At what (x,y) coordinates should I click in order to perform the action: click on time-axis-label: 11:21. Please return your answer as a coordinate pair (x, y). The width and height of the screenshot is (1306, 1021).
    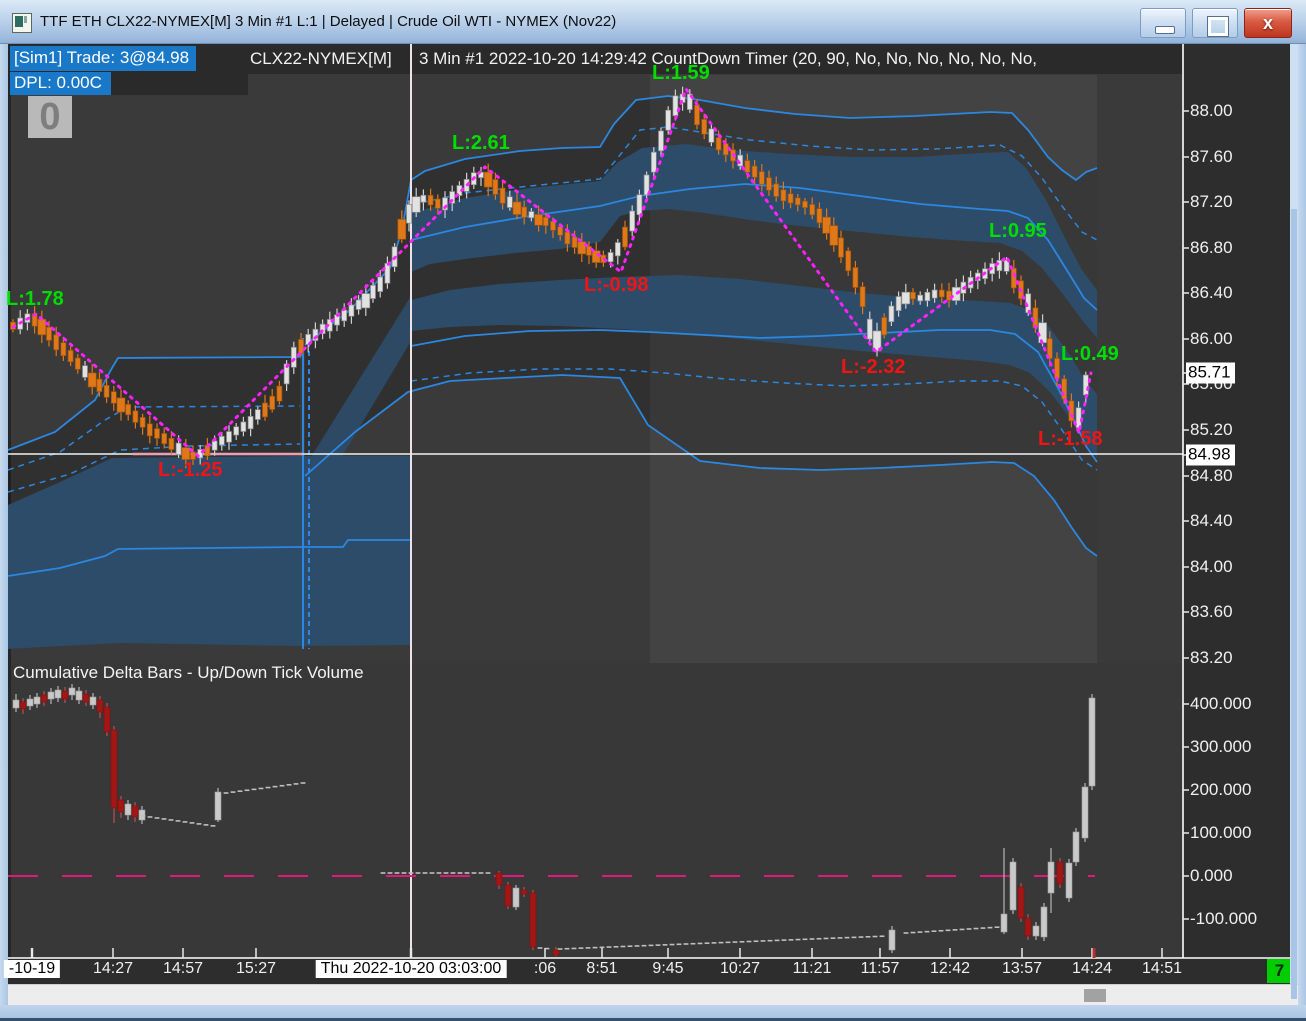
    Looking at the image, I should click on (812, 968).